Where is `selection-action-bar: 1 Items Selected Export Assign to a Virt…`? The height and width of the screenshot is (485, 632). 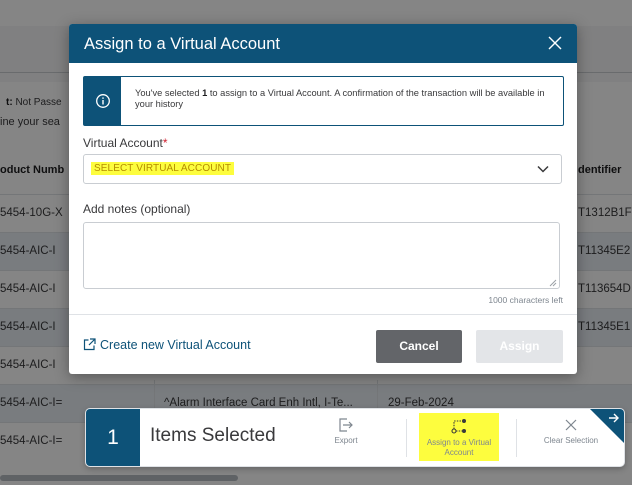 selection-action-bar: 1 Items Selected Export Assign to a Virt… is located at coordinates (355, 437).